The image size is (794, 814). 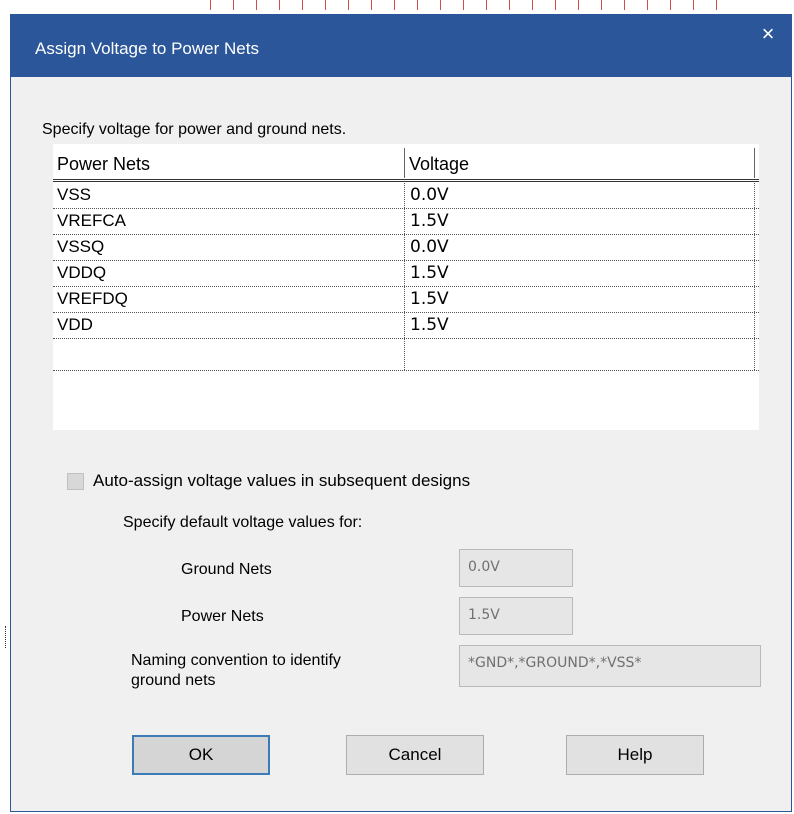 I want to click on background-ruler-ticks, so click(x=458, y=5).